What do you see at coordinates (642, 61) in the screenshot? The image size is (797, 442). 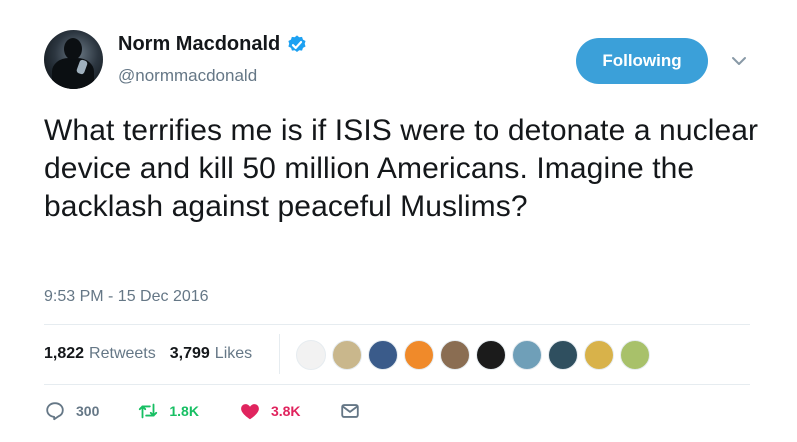 I see `following-button: Following` at bounding box center [642, 61].